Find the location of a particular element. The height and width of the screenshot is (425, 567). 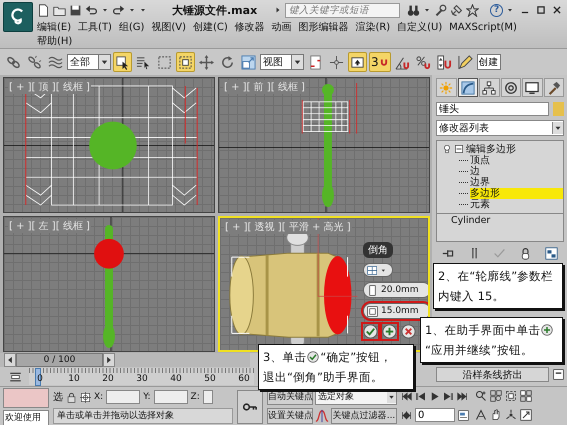

sub-object-item: 顶点 is located at coordinates (500, 160).